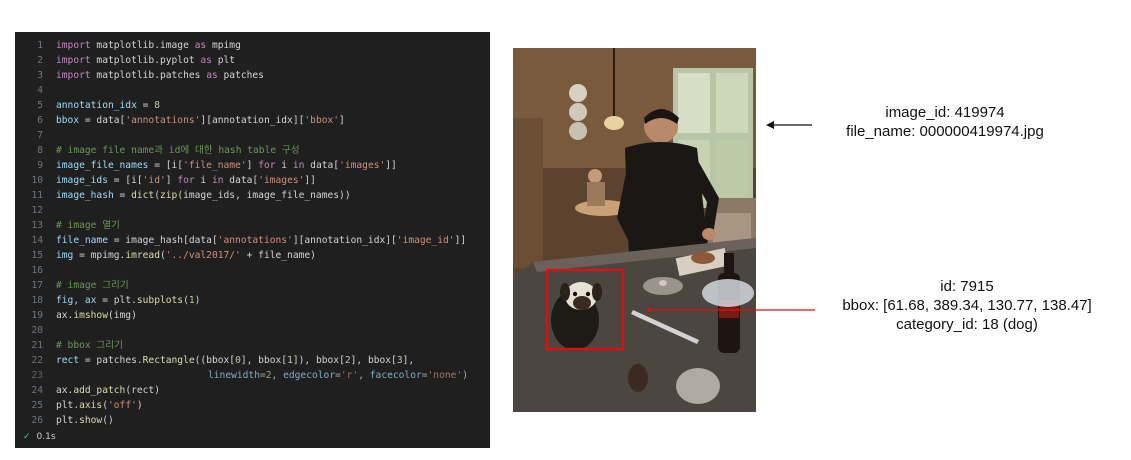  I want to click on line-number: 17, so click(37, 285).